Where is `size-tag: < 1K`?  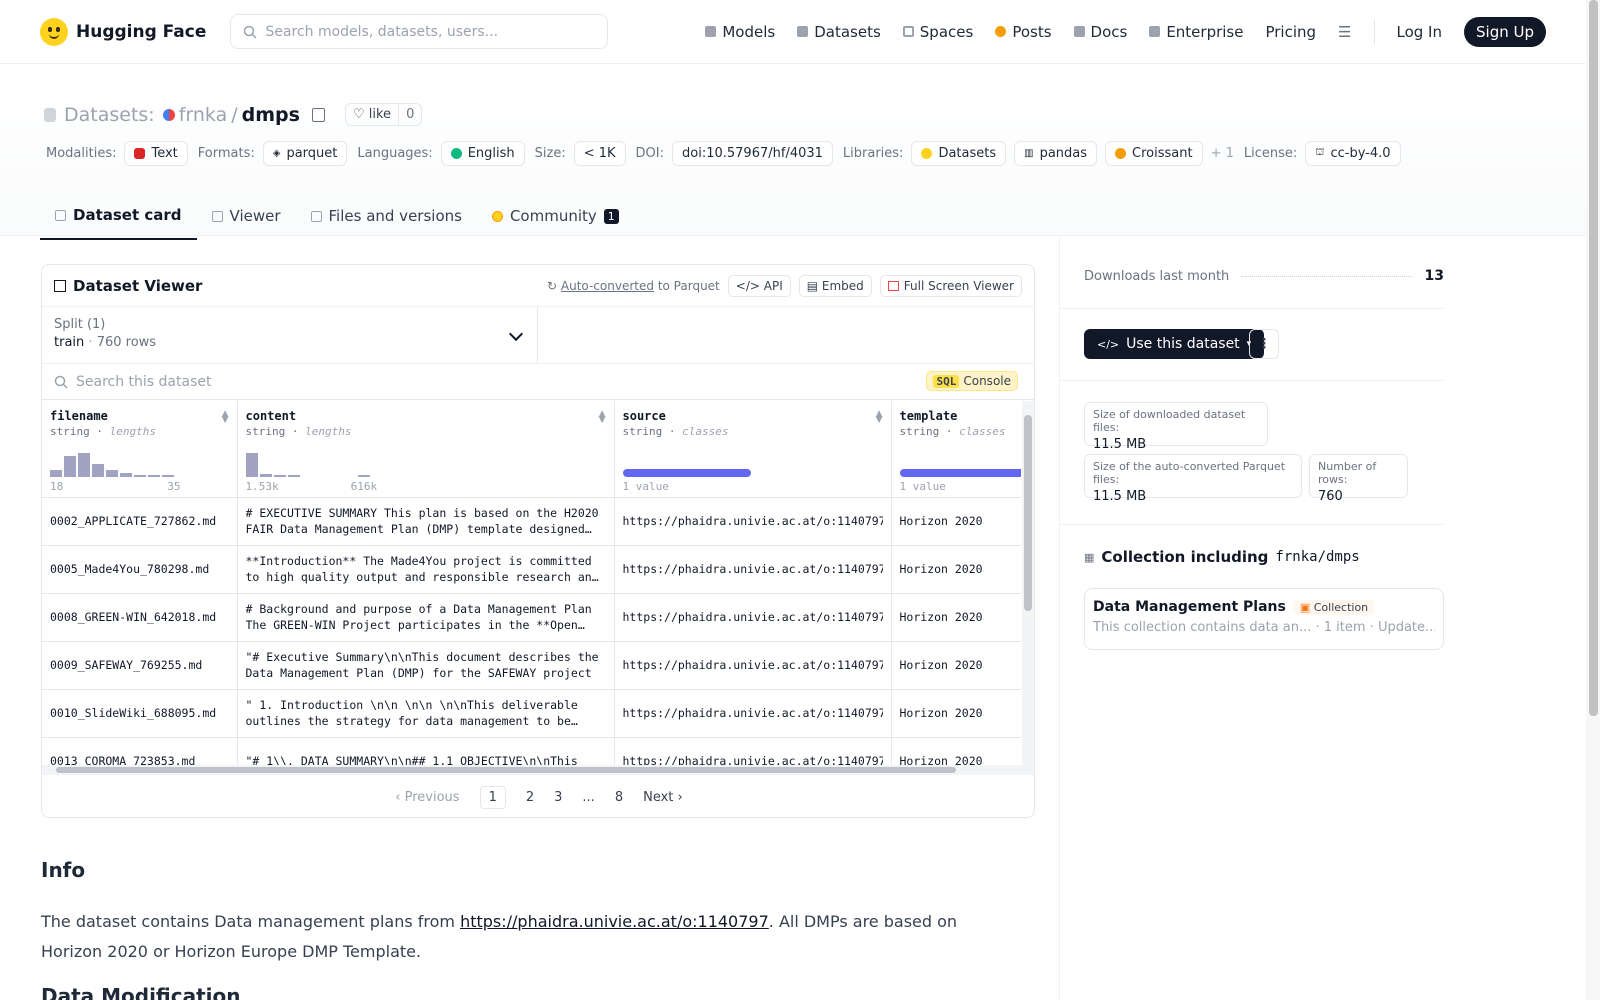 size-tag: < 1K is located at coordinates (599, 153).